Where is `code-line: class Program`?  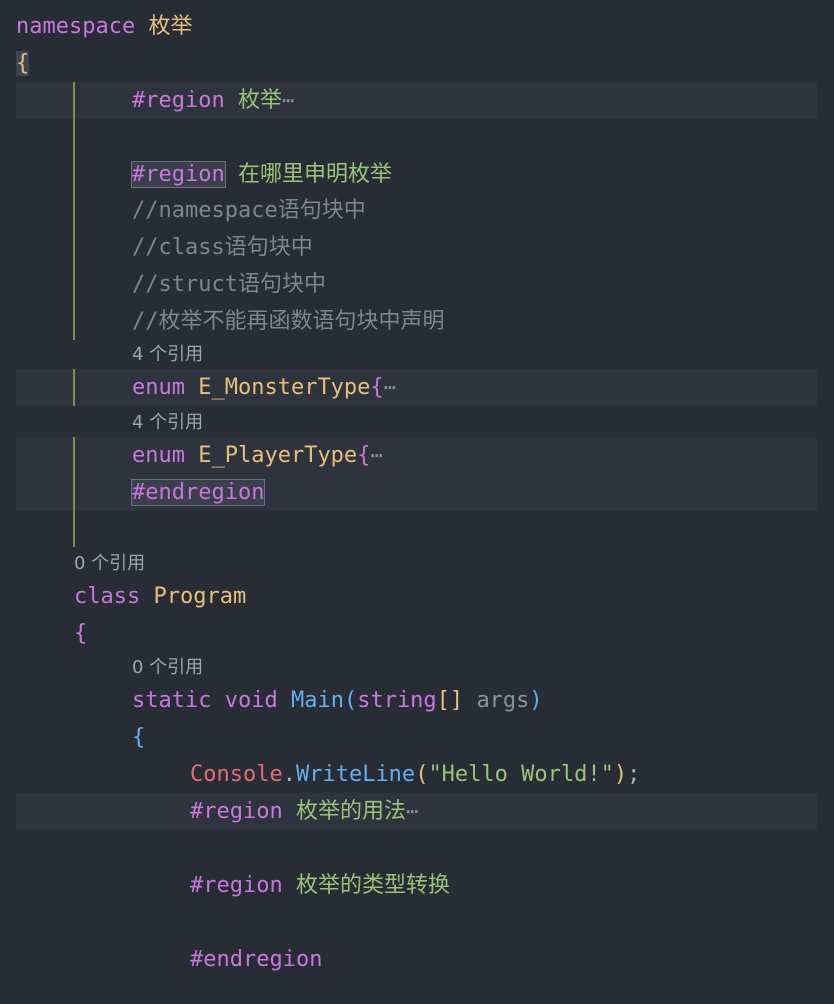
code-line: class Program is located at coordinates (160, 596).